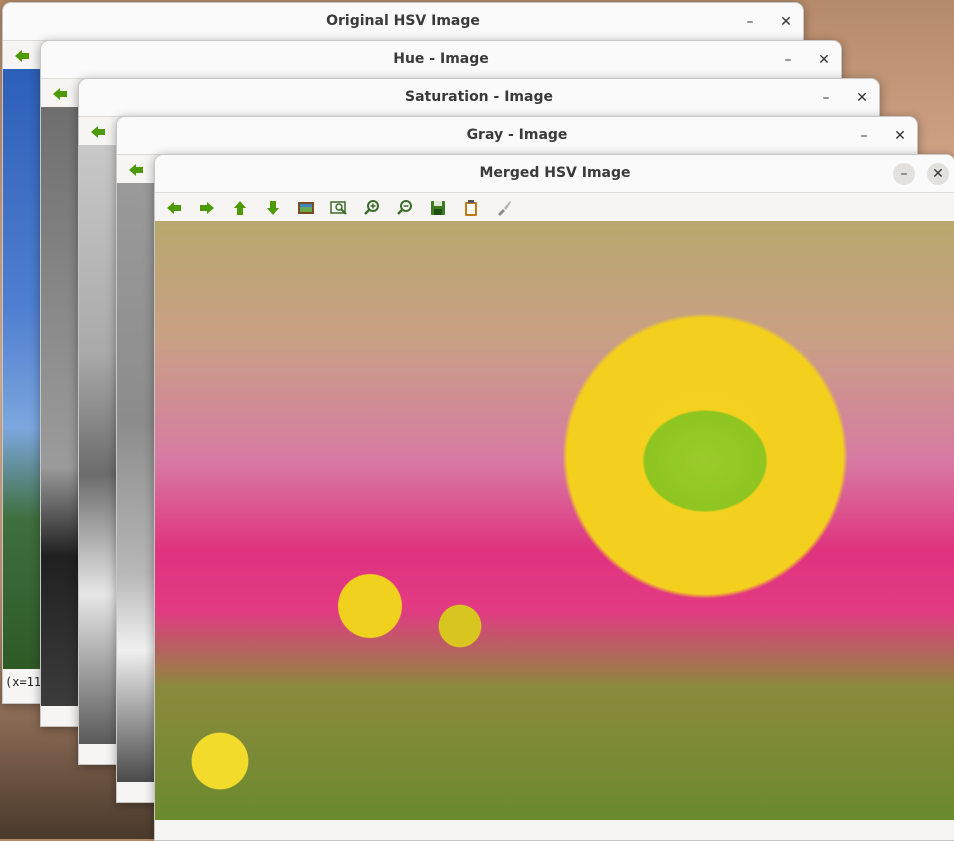 The height and width of the screenshot is (841, 954). I want to click on window-title: Merged HSV Image, so click(555, 173).